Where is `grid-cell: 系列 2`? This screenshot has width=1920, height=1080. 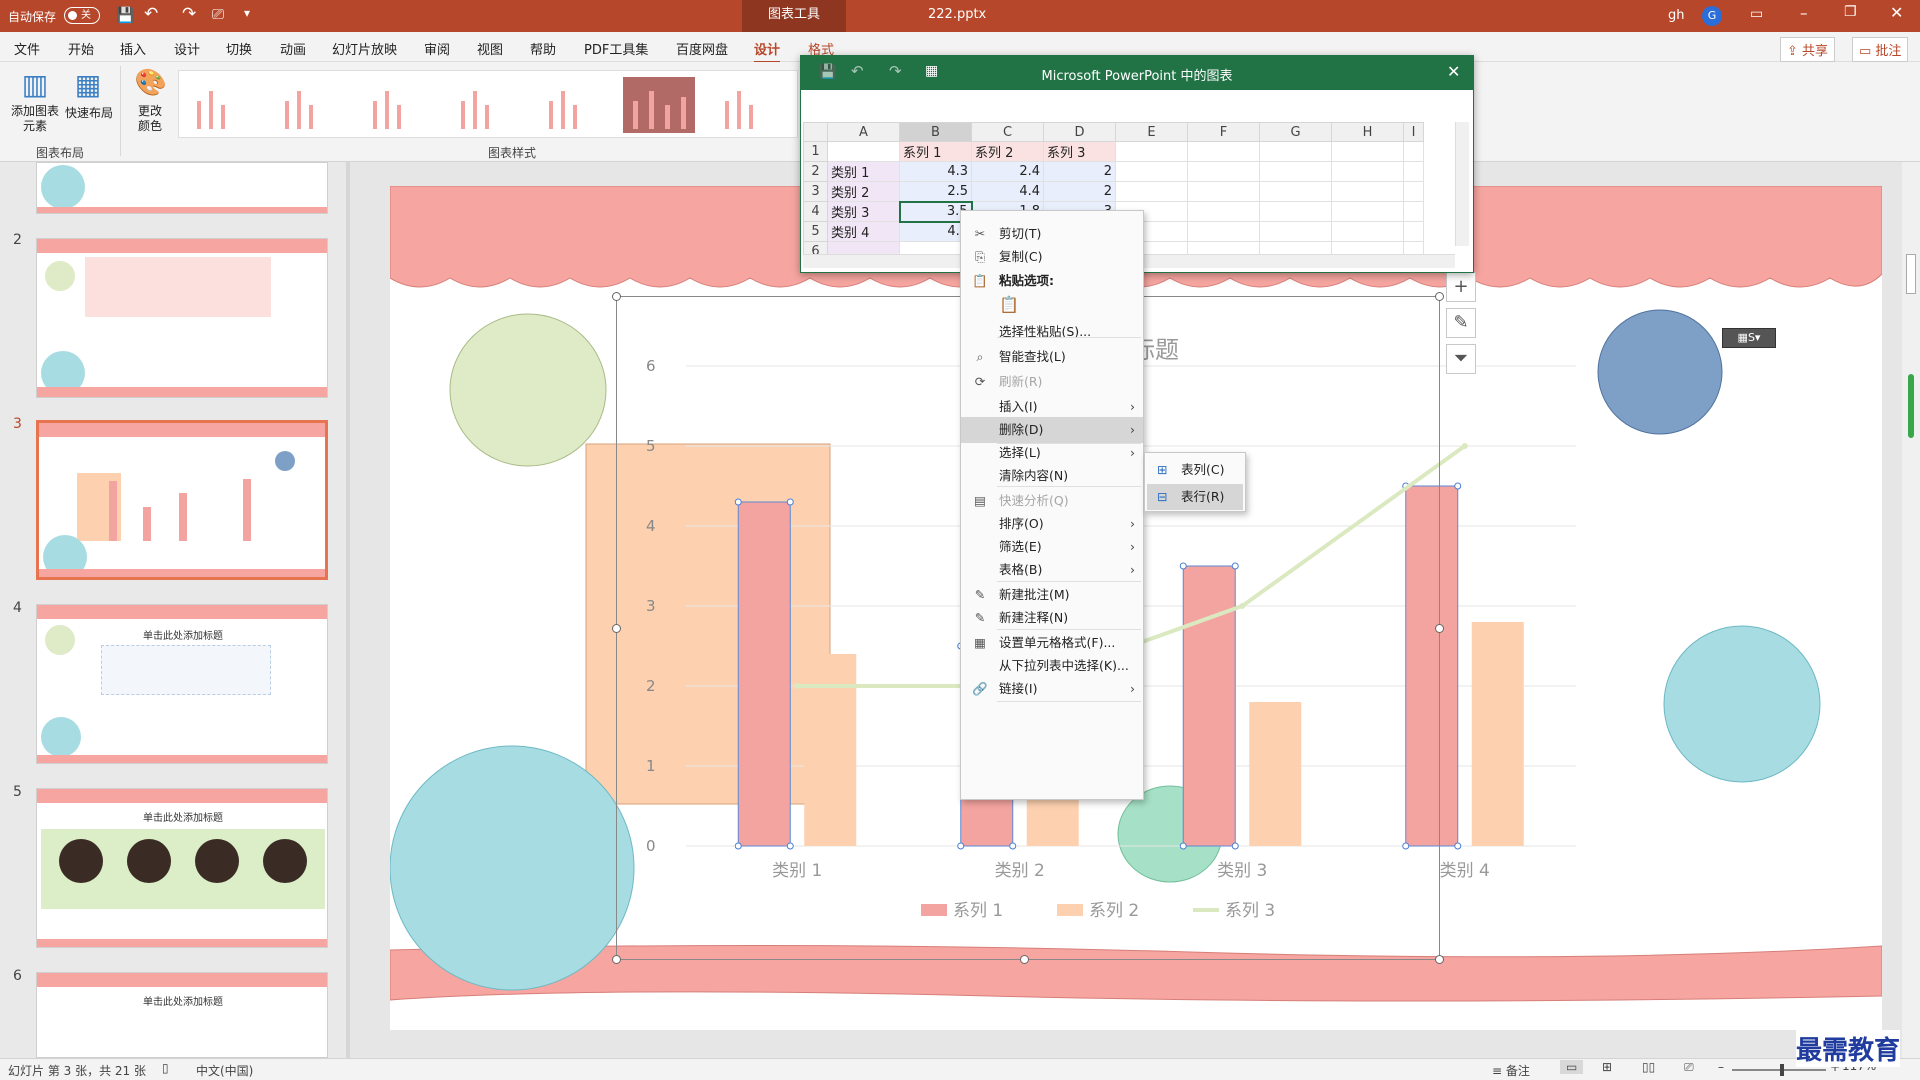 grid-cell: 系列 2 is located at coordinates (1007, 151).